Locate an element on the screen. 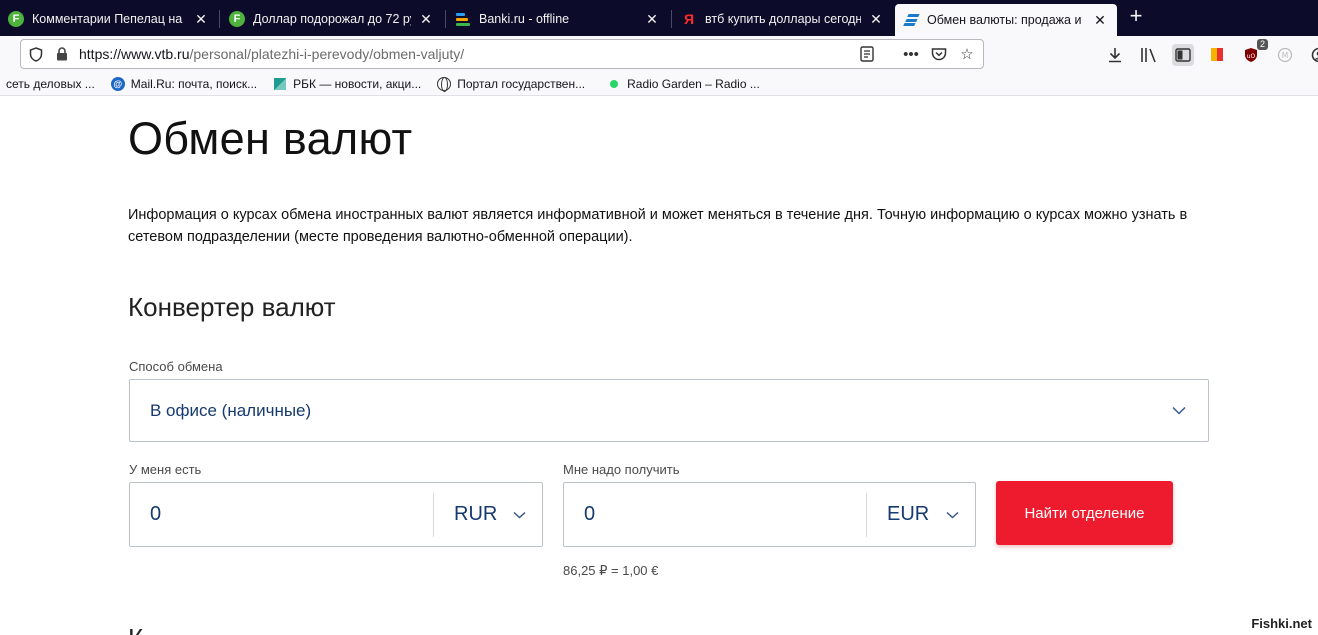  download-icon is located at coordinates (1115, 55).